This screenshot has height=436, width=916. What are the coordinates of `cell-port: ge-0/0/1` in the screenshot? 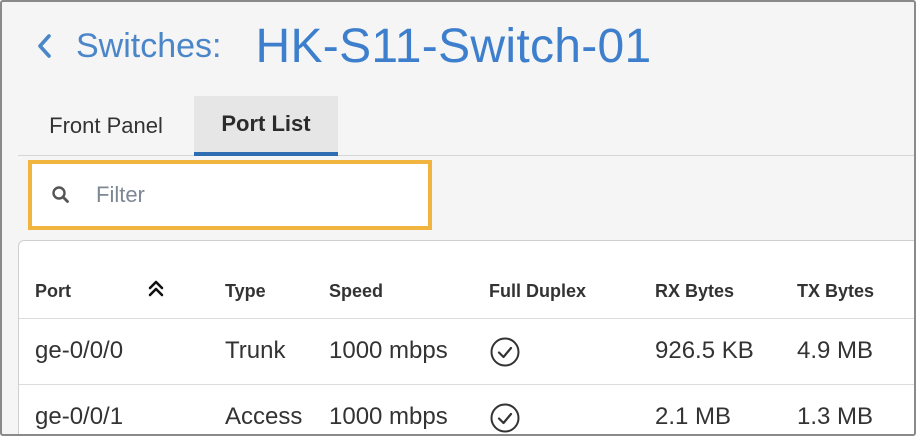 It's located at (79, 416).